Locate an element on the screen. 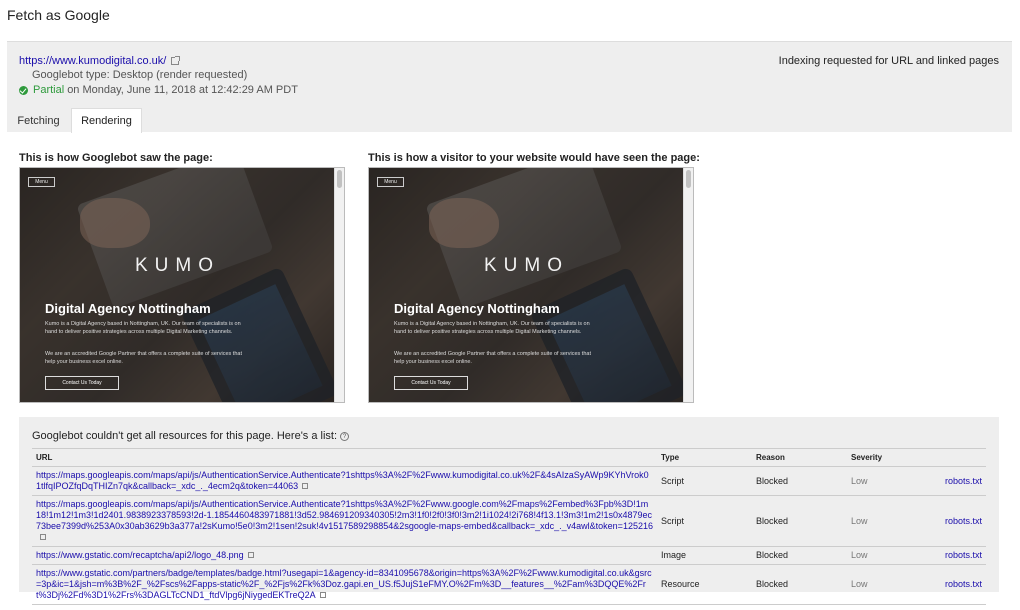 This screenshot has width=1020, height=610. check-circle-icon is located at coordinates (23, 90).